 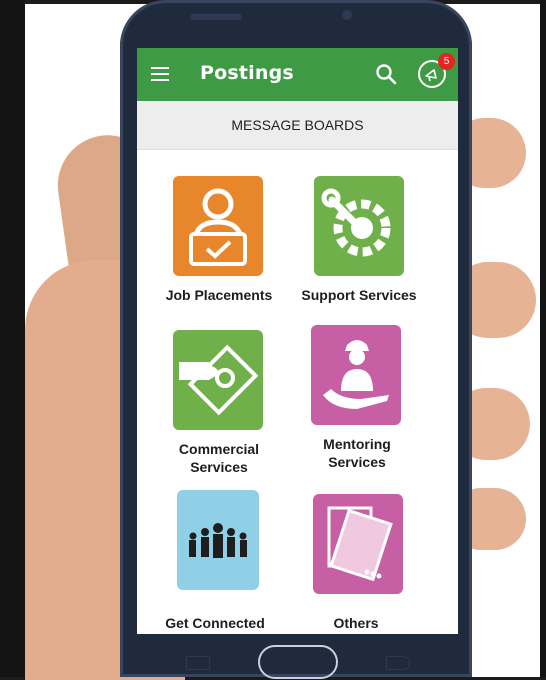 What do you see at coordinates (216, 17) in the screenshot?
I see `speaker-grille` at bounding box center [216, 17].